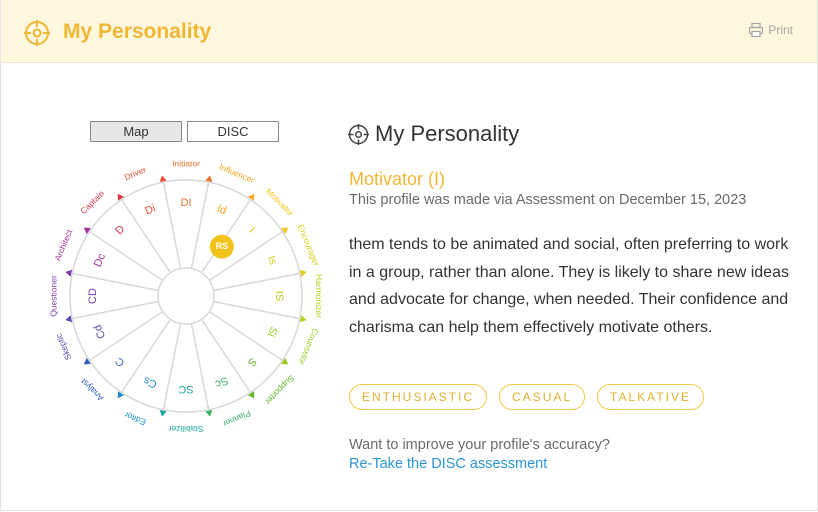  I want to click on print-label: Print, so click(780, 30).